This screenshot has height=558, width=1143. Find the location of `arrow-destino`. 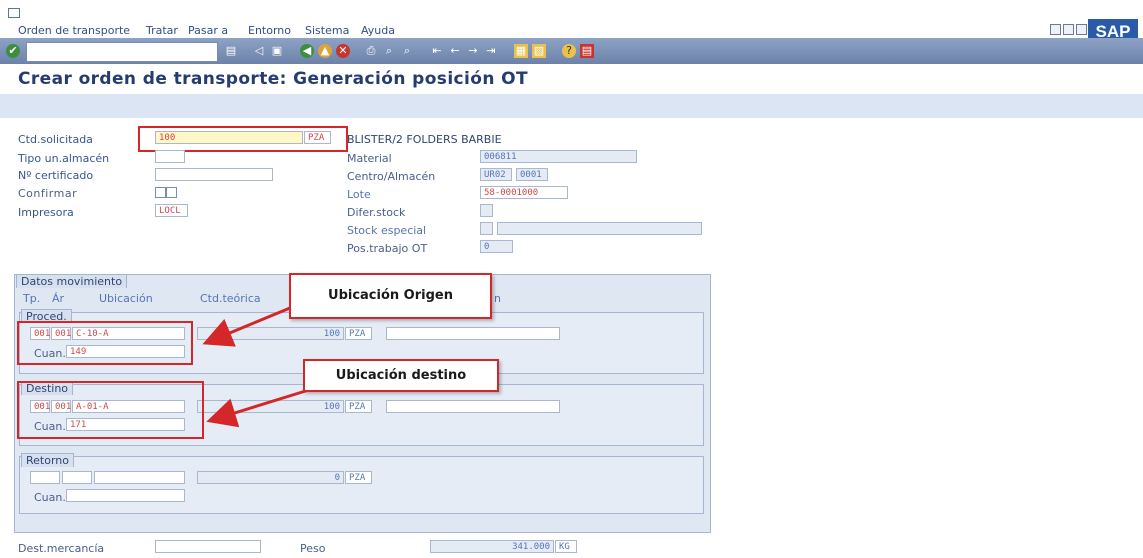

arrow-destino is located at coordinates (259, 407).